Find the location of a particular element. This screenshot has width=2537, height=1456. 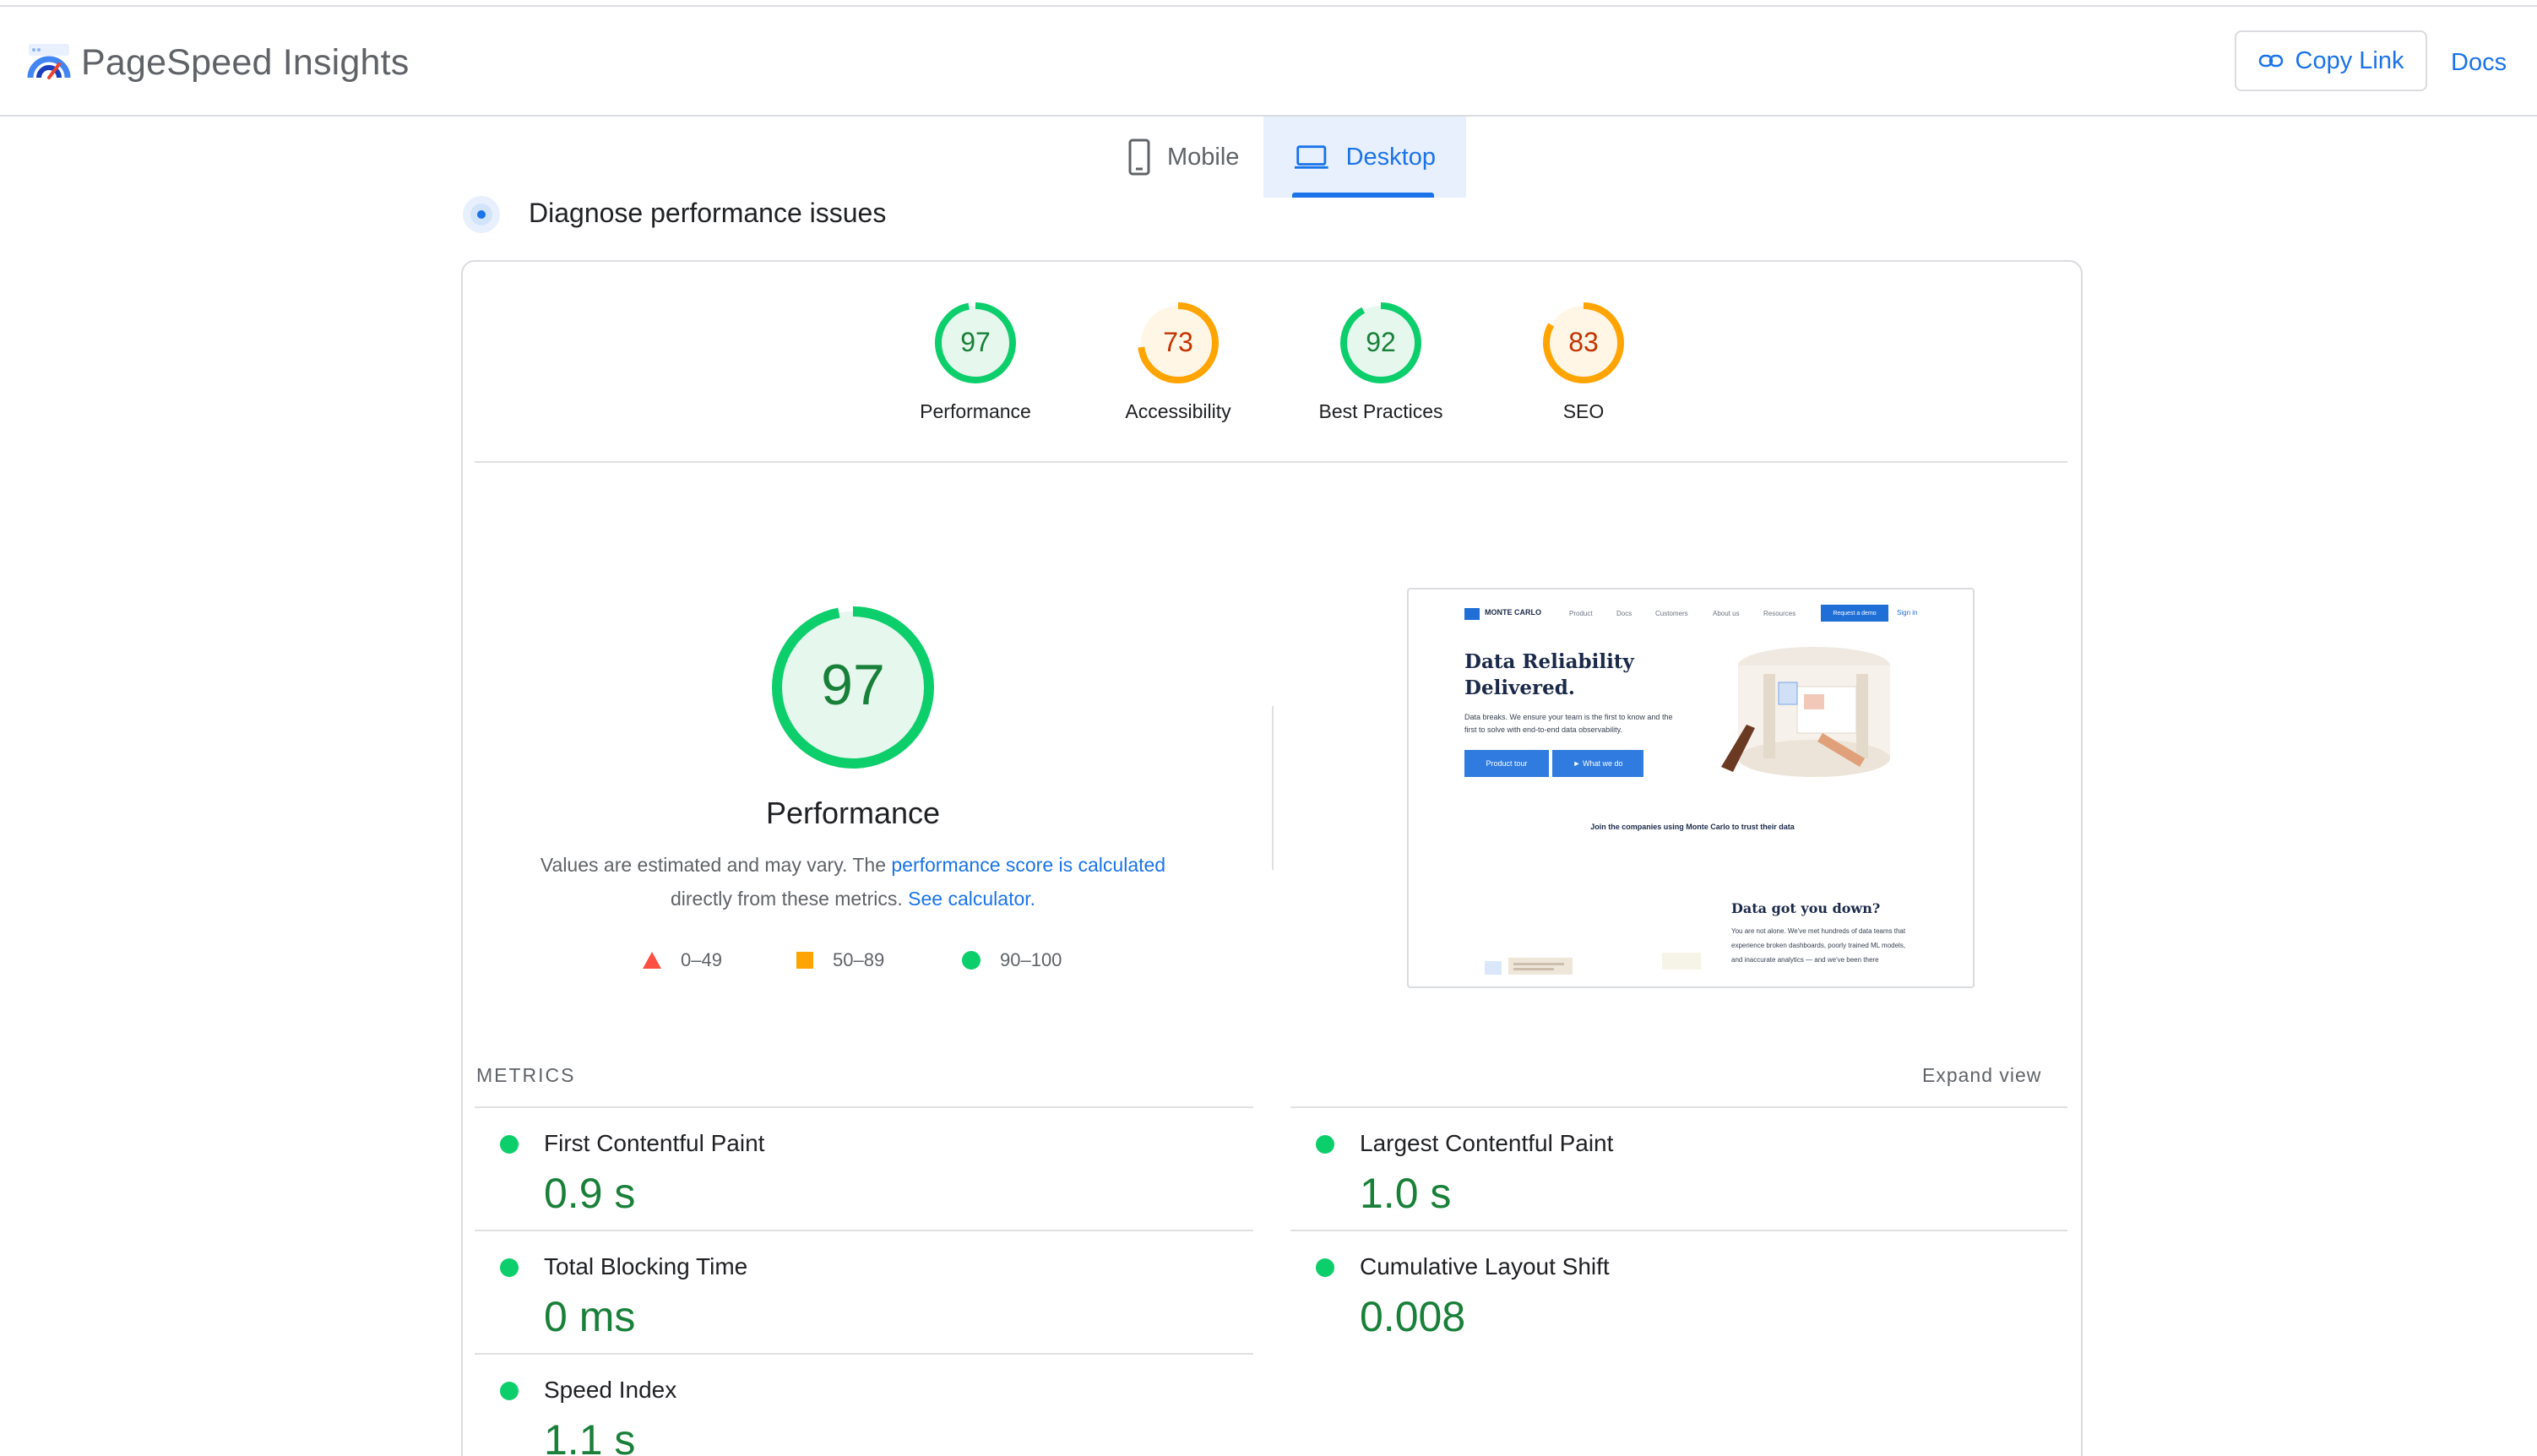

vertical-divider is located at coordinates (1273, 788).